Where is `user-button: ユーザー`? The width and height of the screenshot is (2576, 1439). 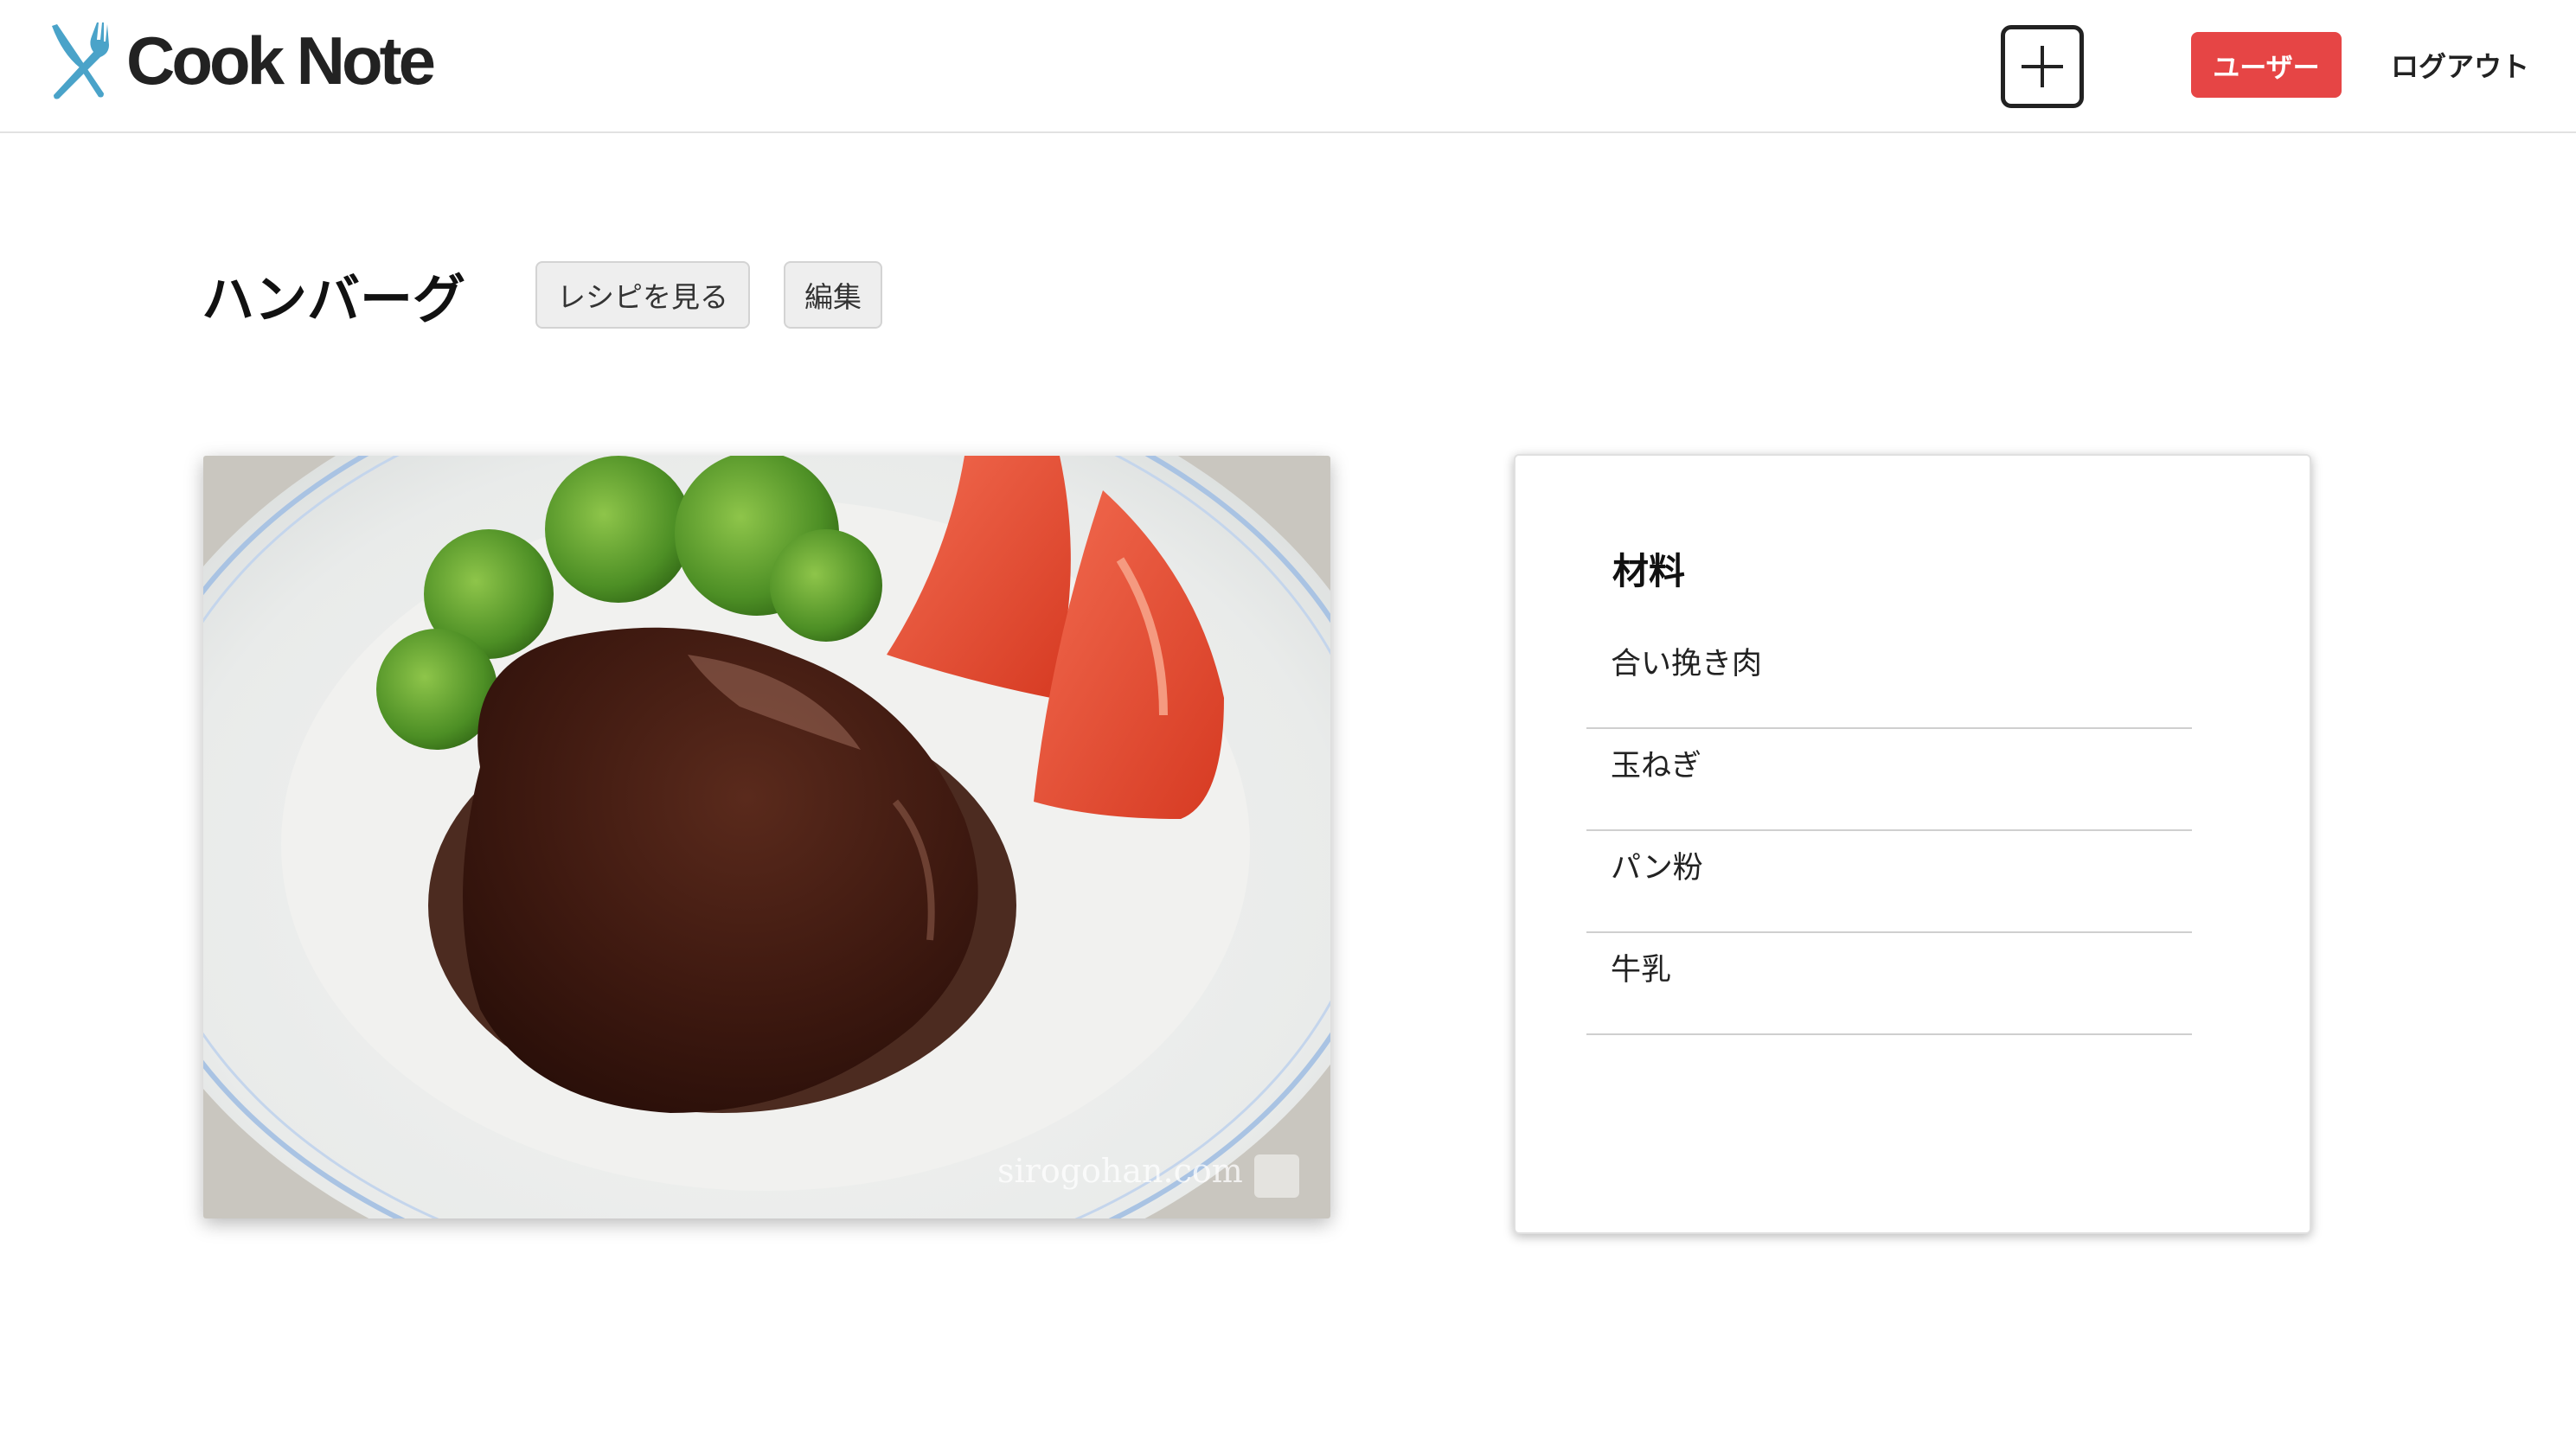
user-button: ユーザー is located at coordinates (2266, 65).